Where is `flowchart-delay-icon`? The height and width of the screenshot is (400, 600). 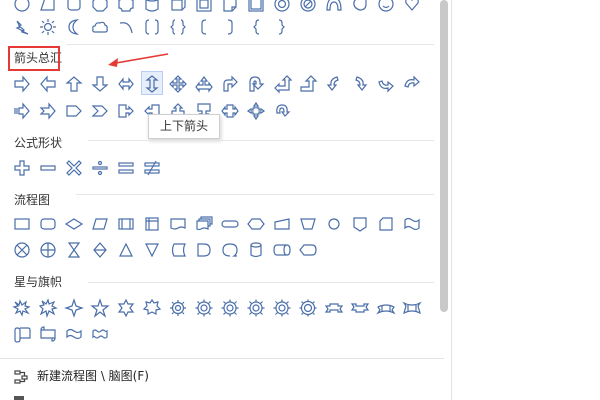 flowchart-delay-icon is located at coordinates (204, 250).